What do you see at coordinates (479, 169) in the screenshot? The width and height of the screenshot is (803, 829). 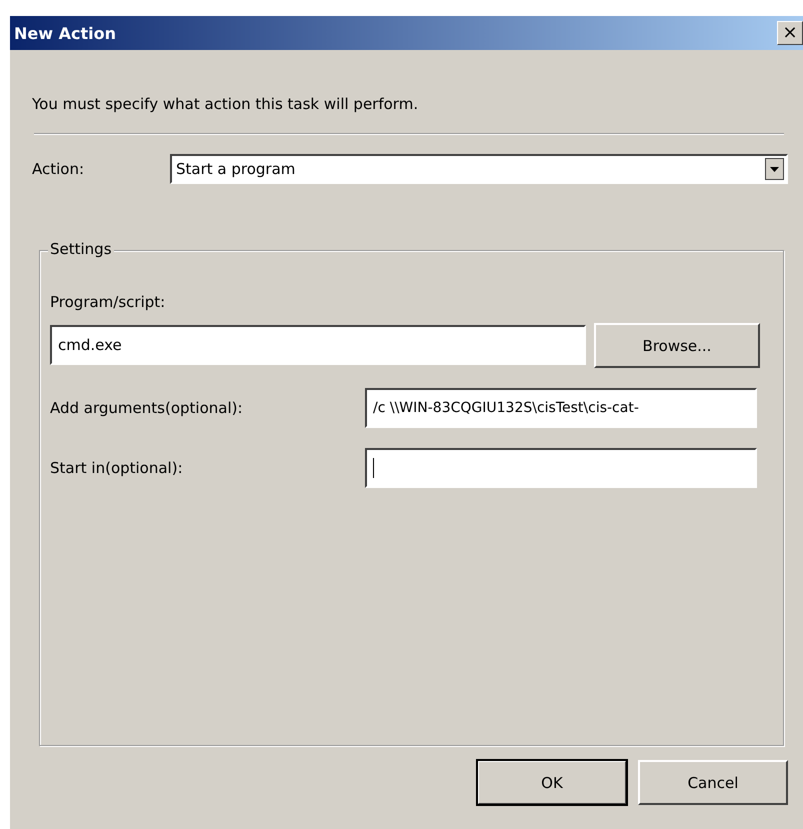 I see `action-dropdown: Start a program` at bounding box center [479, 169].